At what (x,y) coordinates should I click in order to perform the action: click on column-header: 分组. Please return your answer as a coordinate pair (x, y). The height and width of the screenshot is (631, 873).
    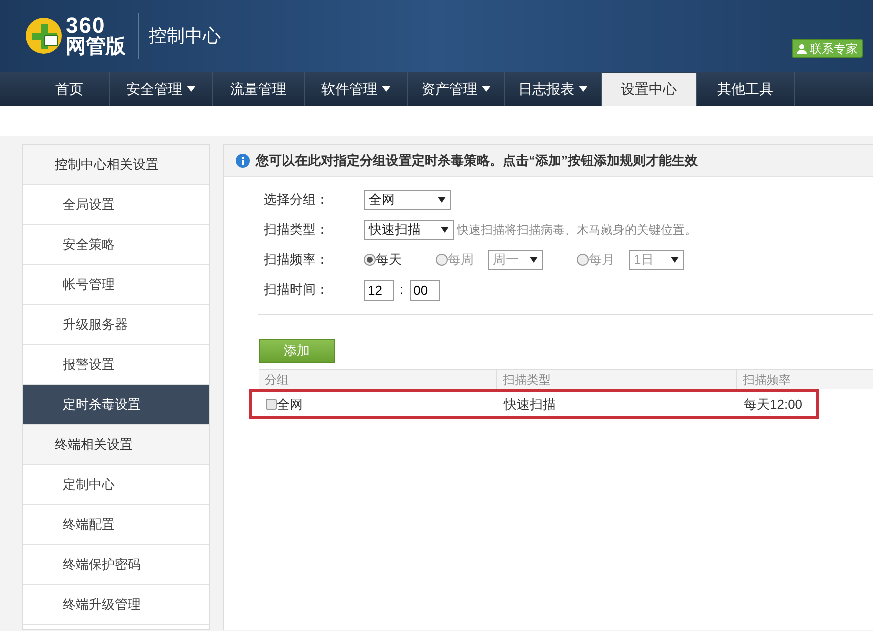
    Looking at the image, I should click on (378, 380).